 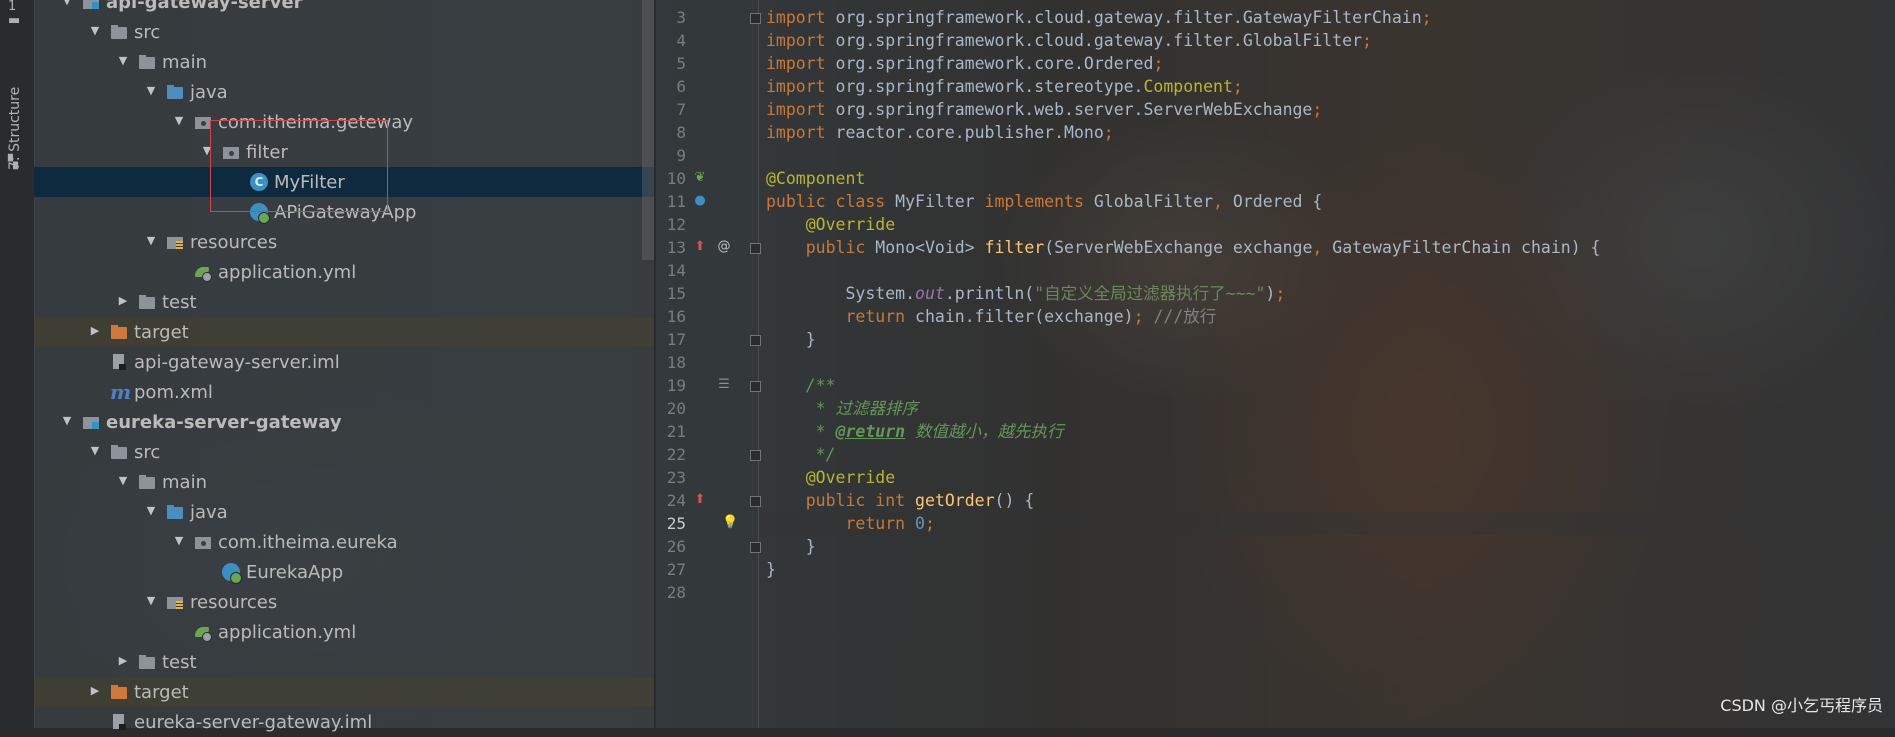 What do you see at coordinates (175, 512) in the screenshot?
I see `folder-blue-icon` at bounding box center [175, 512].